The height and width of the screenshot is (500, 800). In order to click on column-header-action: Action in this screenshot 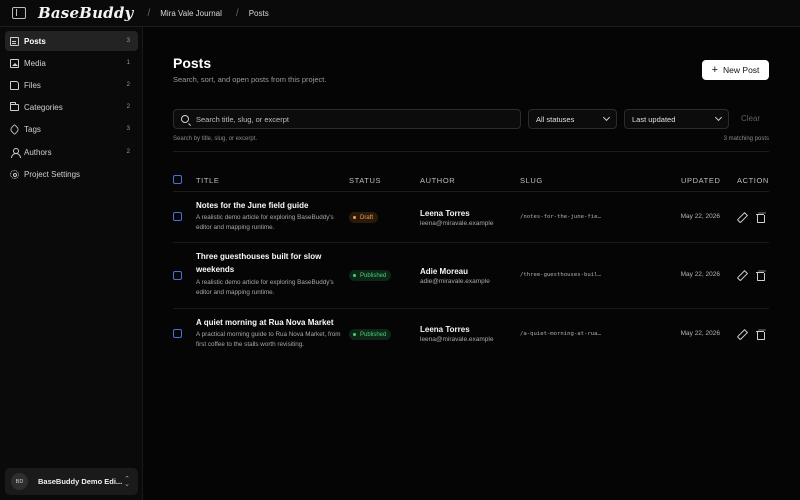, I will do `click(753, 180)`.